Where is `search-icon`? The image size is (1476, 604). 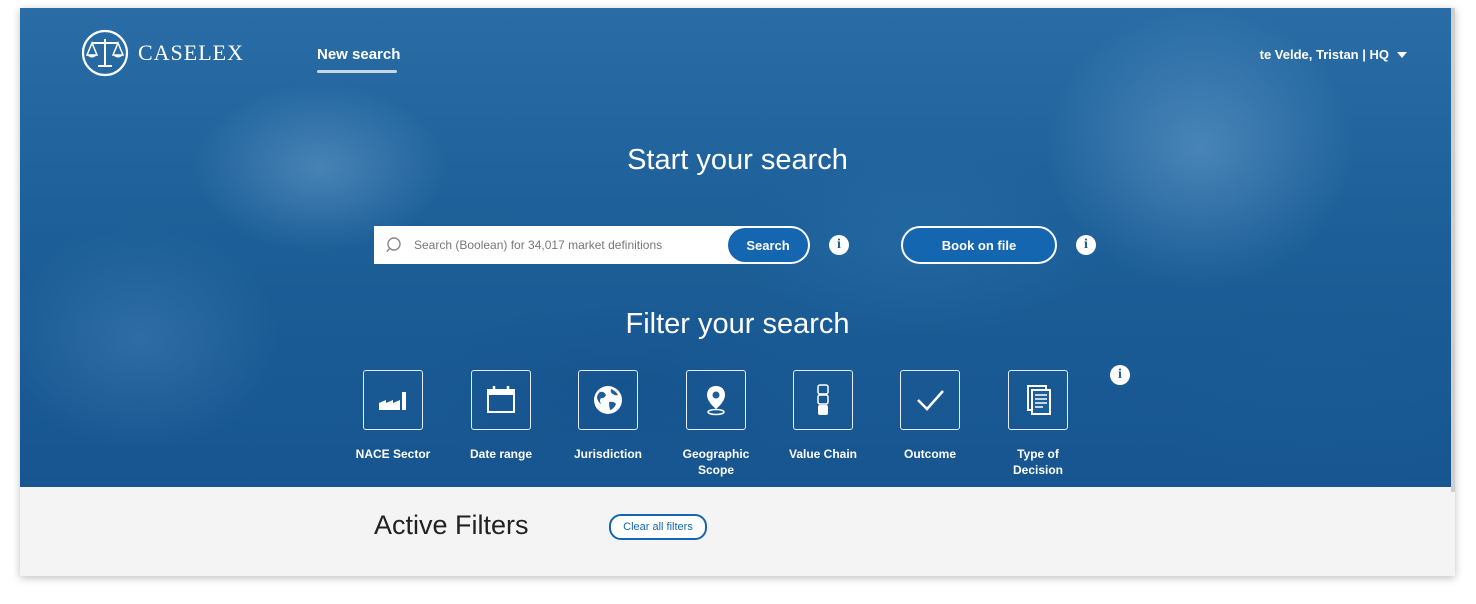 search-icon is located at coordinates (393, 245).